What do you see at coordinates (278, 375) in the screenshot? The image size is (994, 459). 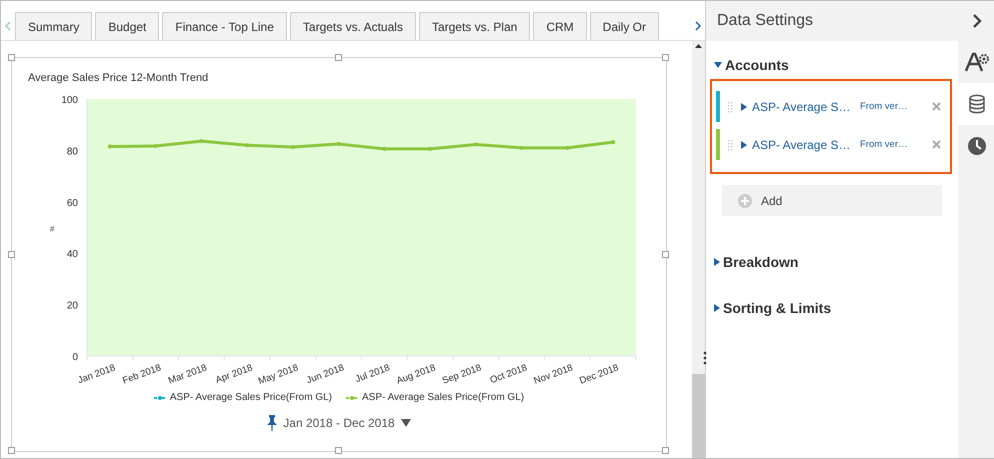 I see `x-tick-label: May 2018` at bounding box center [278, 375].